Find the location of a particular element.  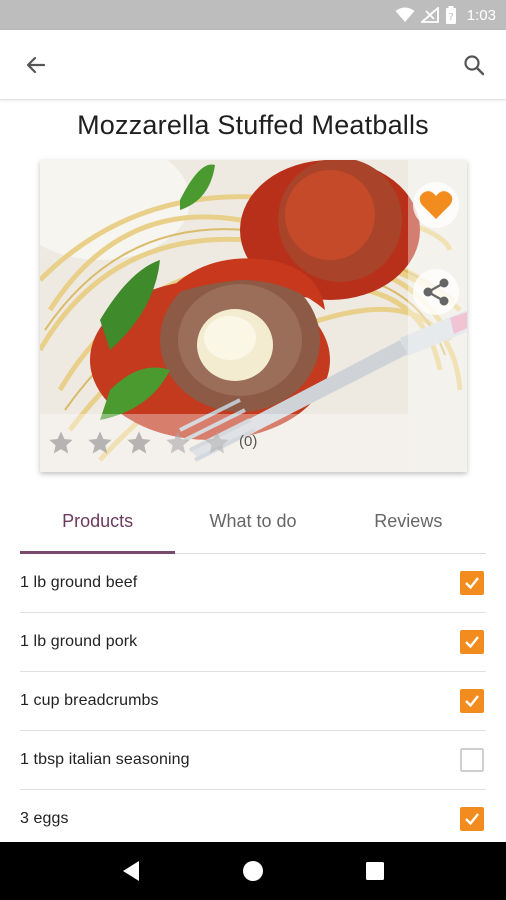

tab-products: Products is located at coordinates (98, 522).